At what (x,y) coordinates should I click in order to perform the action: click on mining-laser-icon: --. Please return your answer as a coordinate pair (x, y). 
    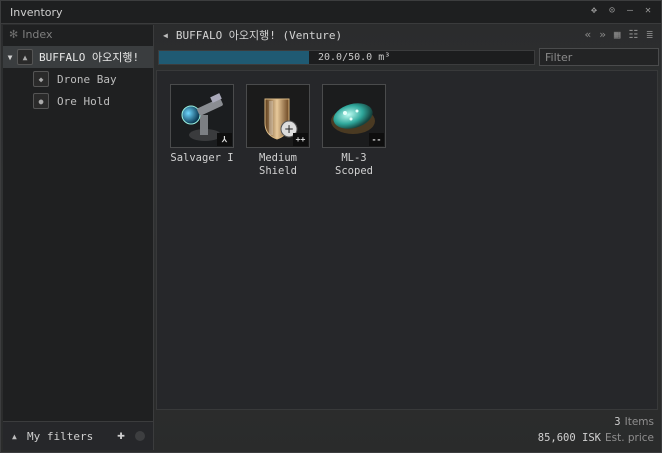
    Looking at the image, I should click on (354, 116).